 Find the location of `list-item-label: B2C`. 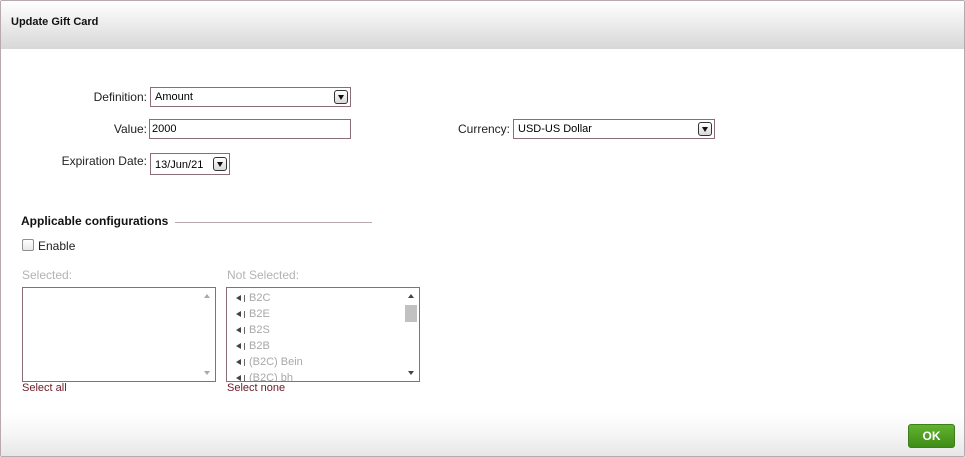

list-item-label: B2C is located at coordinates (260, 298).